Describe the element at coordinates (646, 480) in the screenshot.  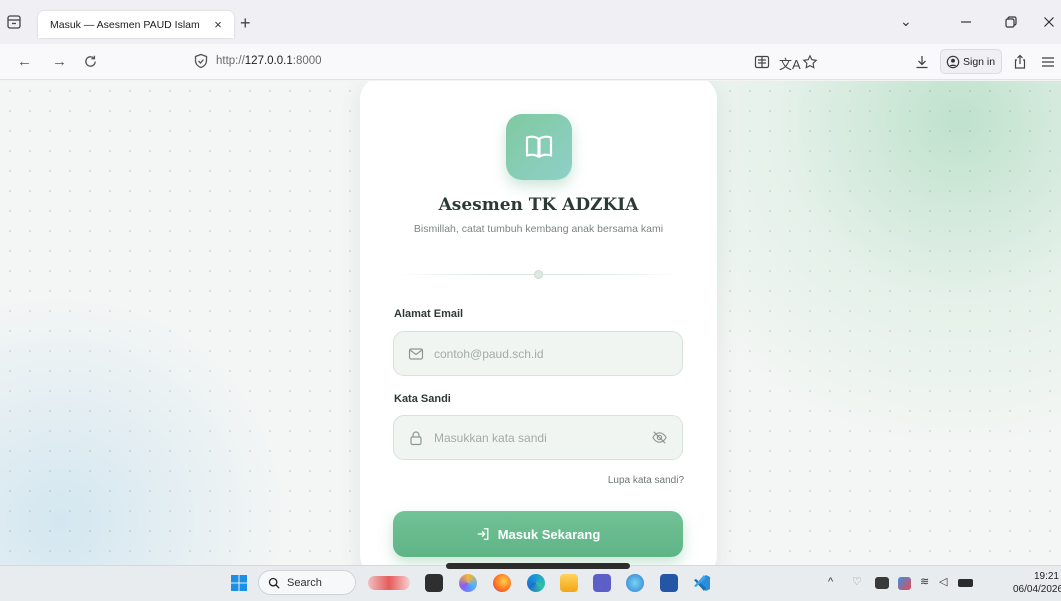
I see `forgot-password-link: Lupa kata sandi?` at that location.